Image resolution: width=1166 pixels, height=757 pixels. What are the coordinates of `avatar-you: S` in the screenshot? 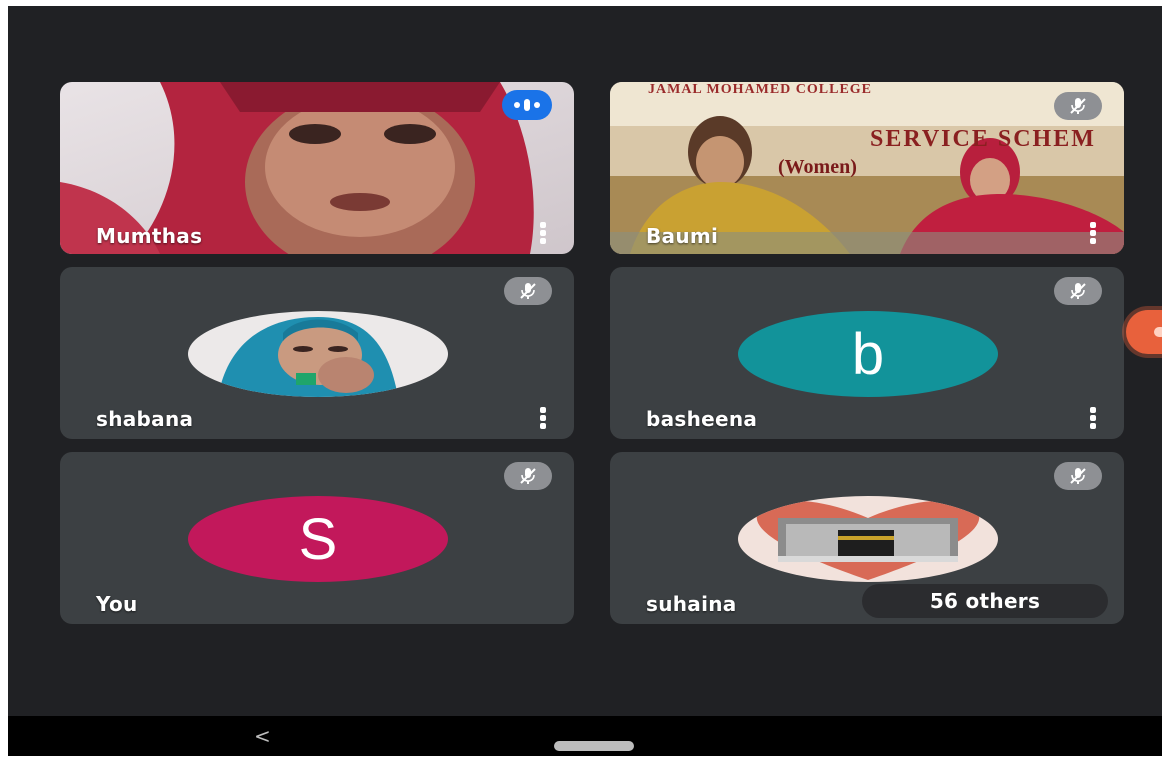 It's located at (318, 539).